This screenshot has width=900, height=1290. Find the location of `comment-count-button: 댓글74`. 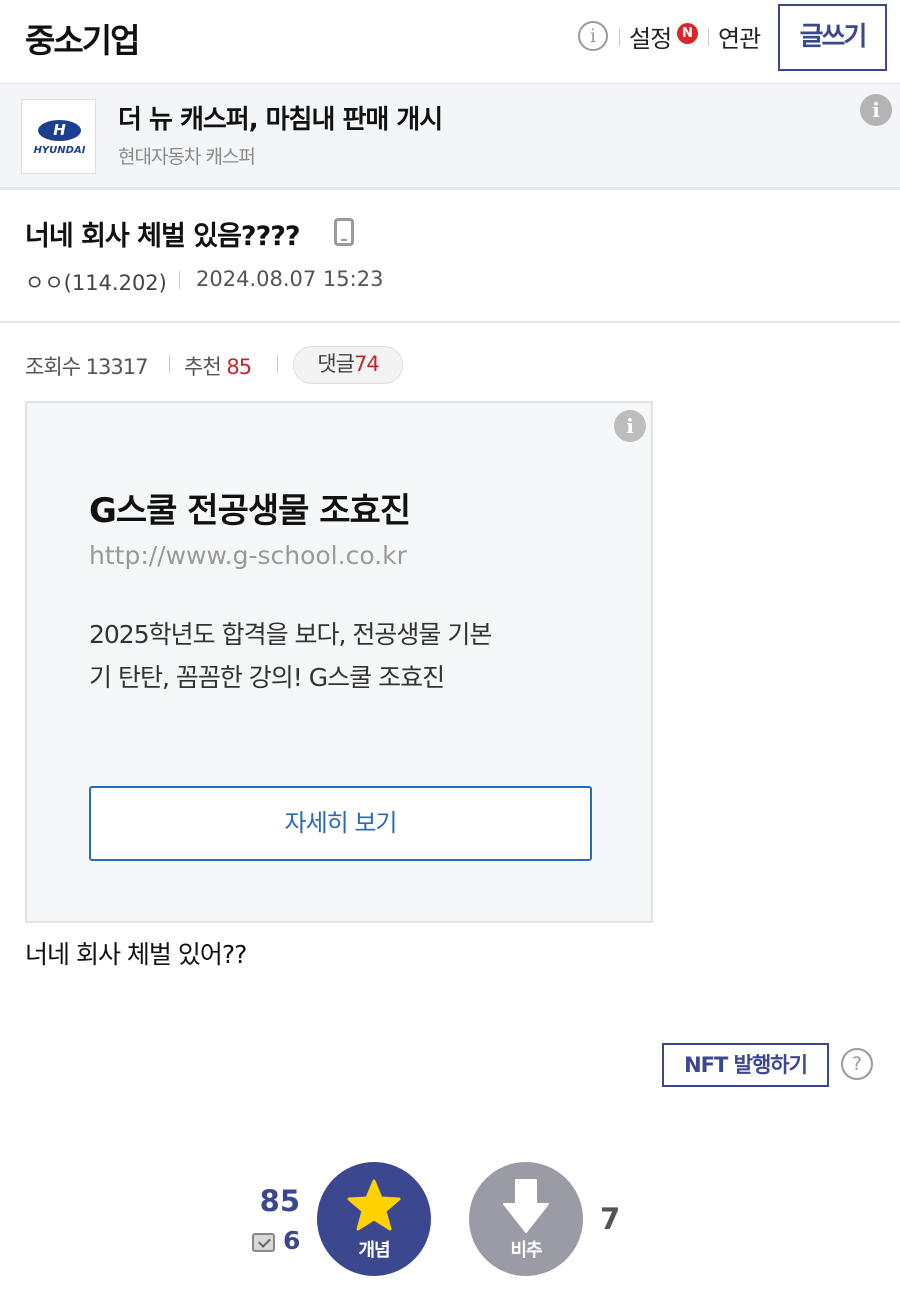

comment-count-button: 댓글74 is located at coordinates (348, 365).